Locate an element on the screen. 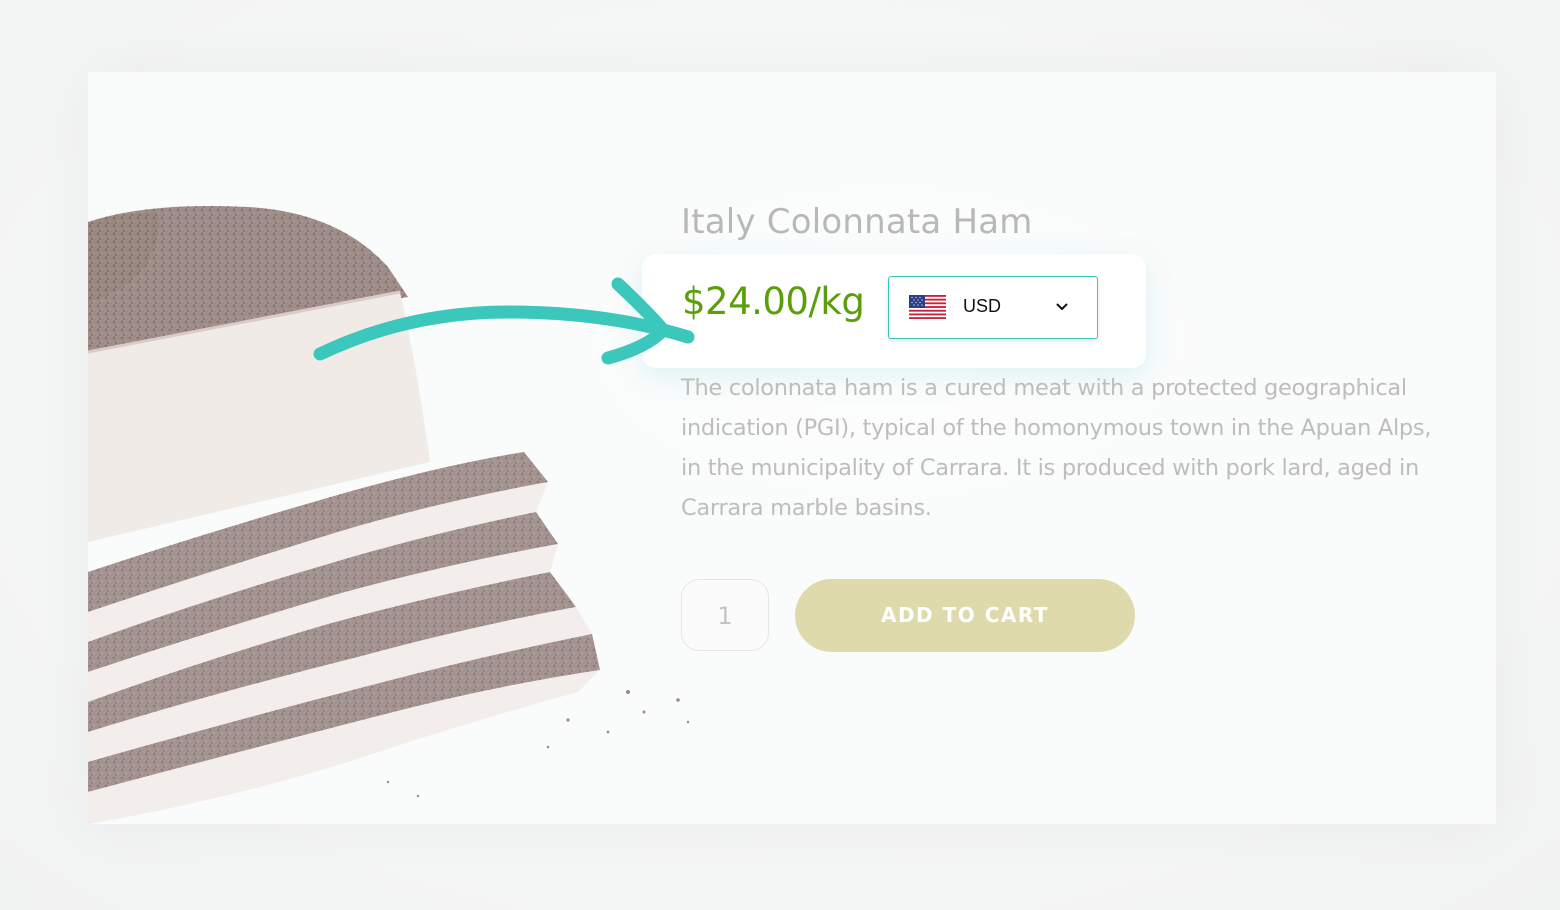 The width and height of the screenshot is (1560, 910). us-flag-icon is located at coordinates (927, 307).